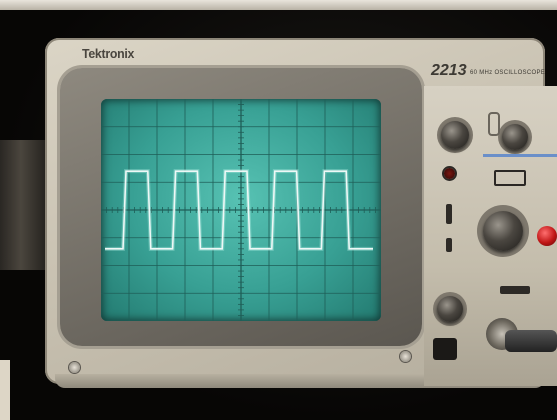 This screenshot has width=557, height=420. What do you see at coordinates (74, 367) in the screenshot?
I see `bezel-screw-left` at bounding box center [74, 367].